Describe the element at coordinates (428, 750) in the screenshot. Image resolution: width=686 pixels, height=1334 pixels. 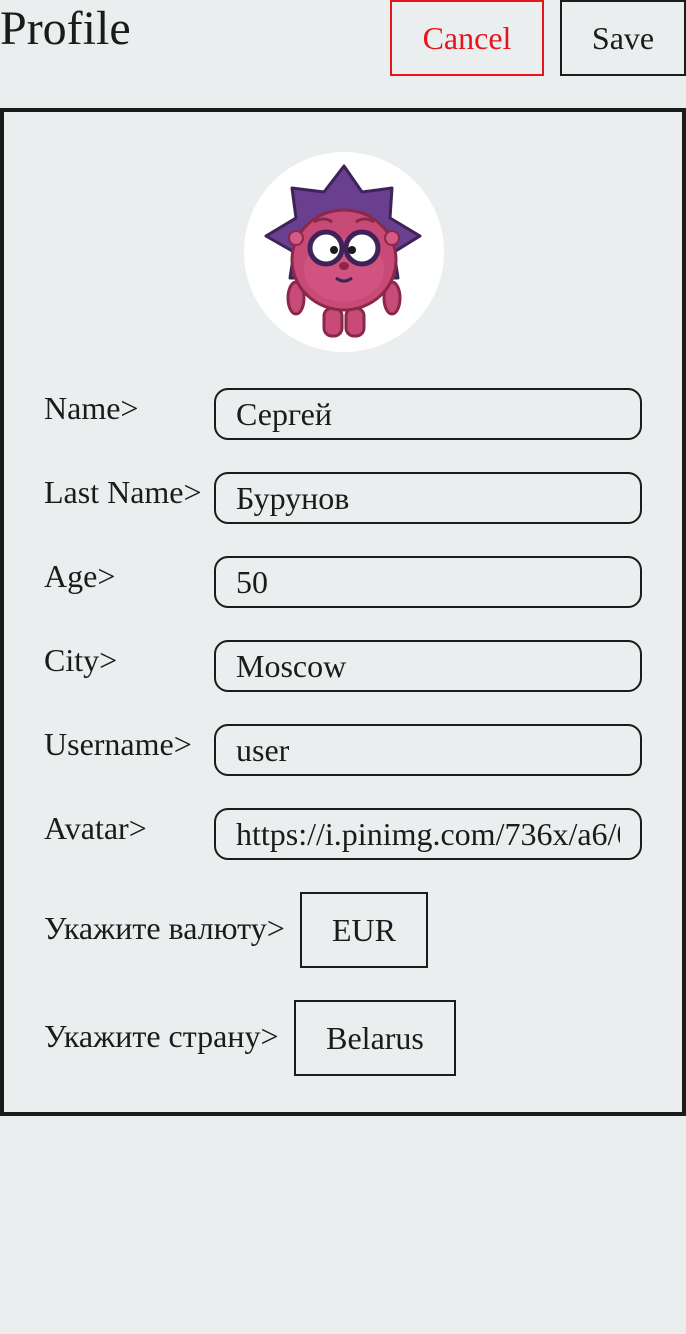
I see `username-input` at that location.